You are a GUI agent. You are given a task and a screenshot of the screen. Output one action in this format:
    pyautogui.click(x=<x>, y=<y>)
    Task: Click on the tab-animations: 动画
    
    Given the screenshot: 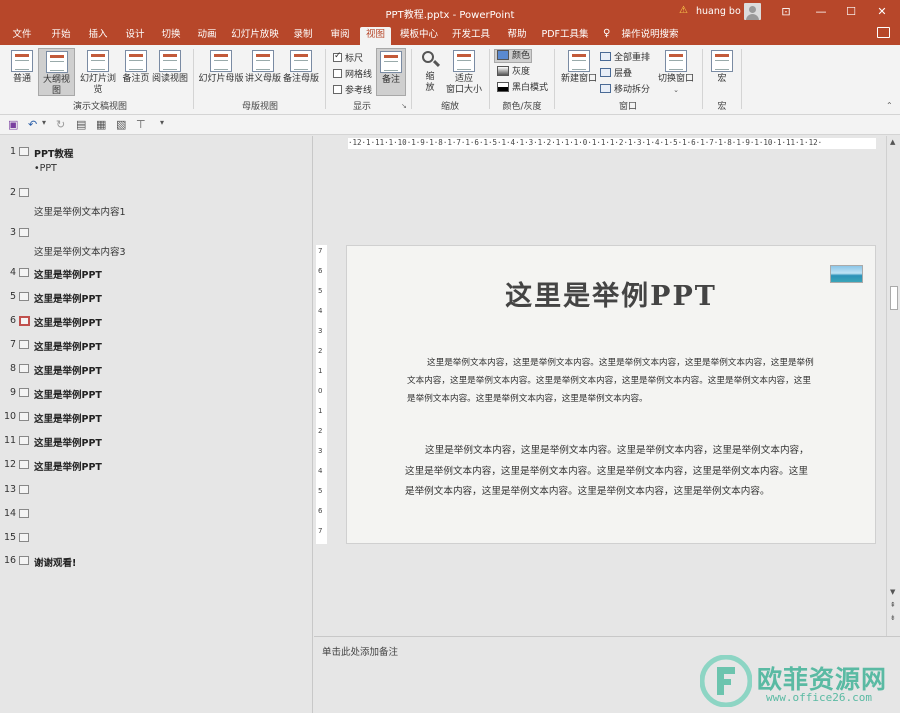 What is the action you would take?
    pyautogui.click(x=207, y=36)
    